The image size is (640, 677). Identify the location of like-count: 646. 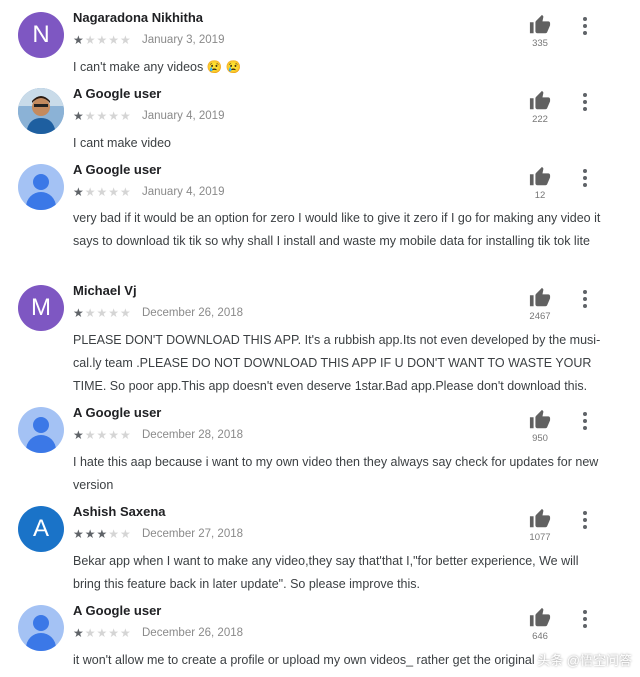
(540, 636).